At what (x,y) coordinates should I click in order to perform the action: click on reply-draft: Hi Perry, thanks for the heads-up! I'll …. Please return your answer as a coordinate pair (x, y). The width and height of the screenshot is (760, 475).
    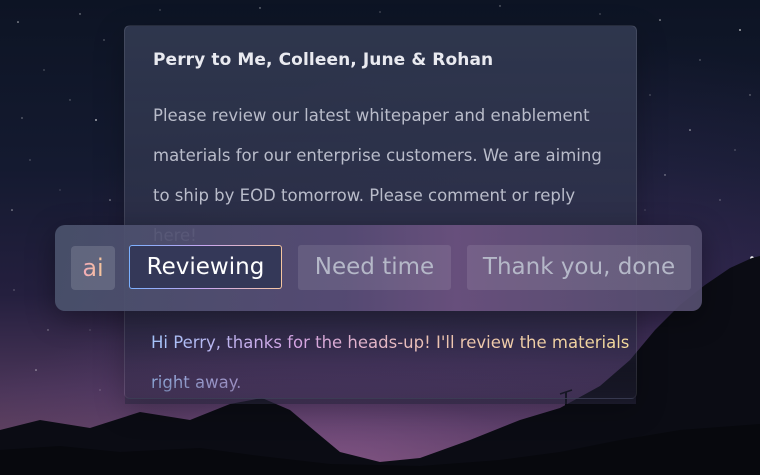
    Looking at the image, I should click on (391, 363).